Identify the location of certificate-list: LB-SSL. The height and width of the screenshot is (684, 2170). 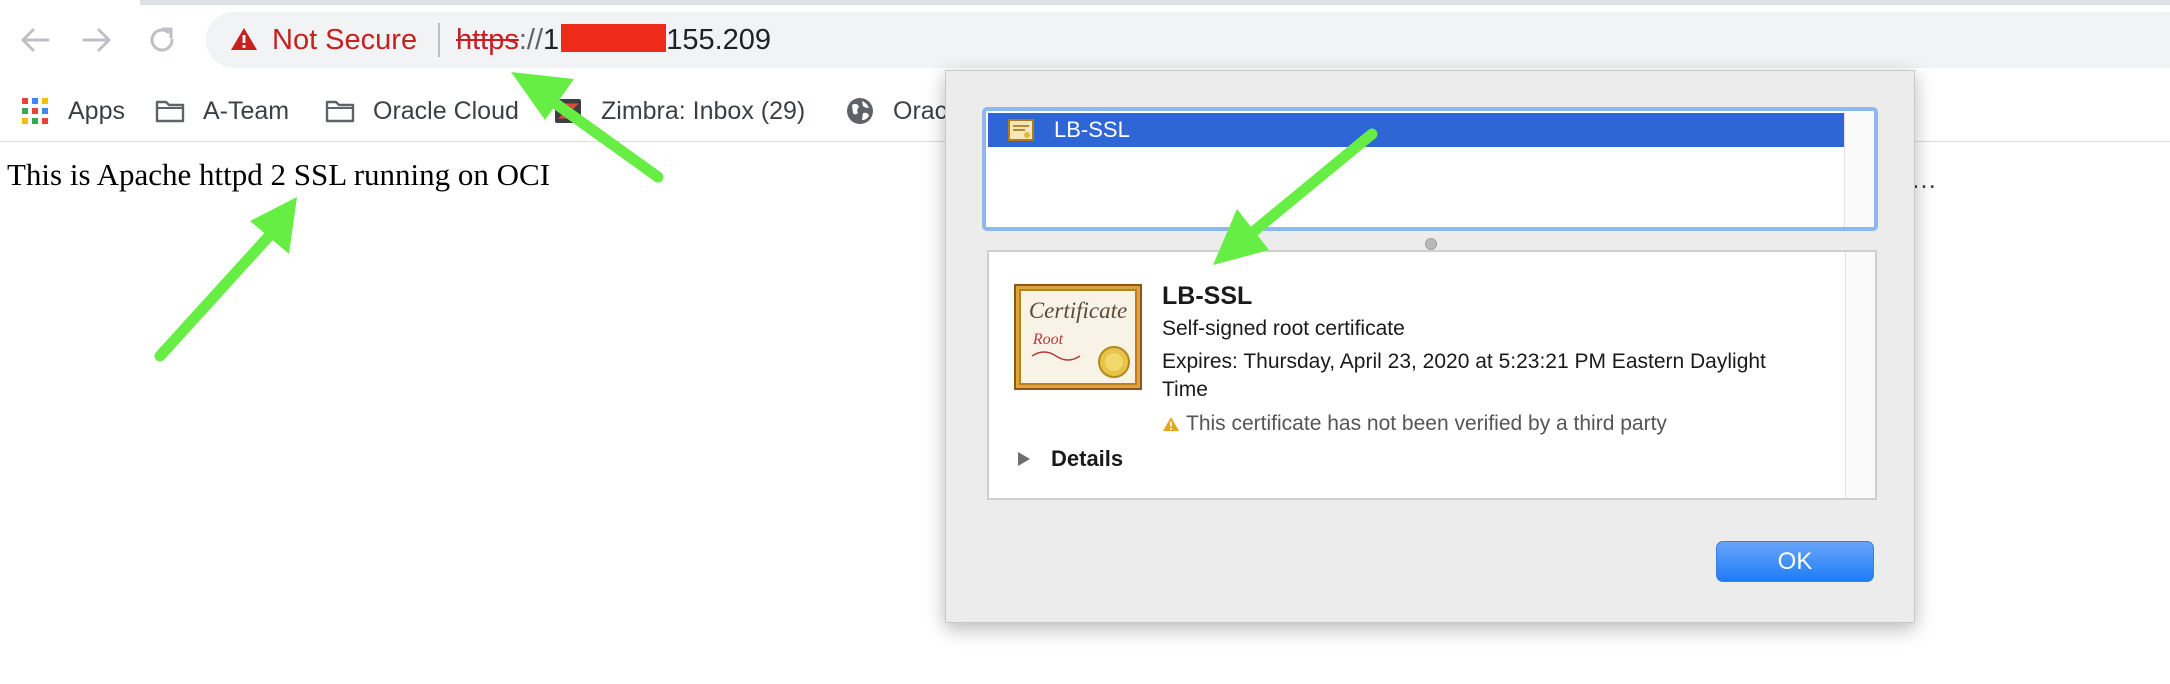
(1430, 169).